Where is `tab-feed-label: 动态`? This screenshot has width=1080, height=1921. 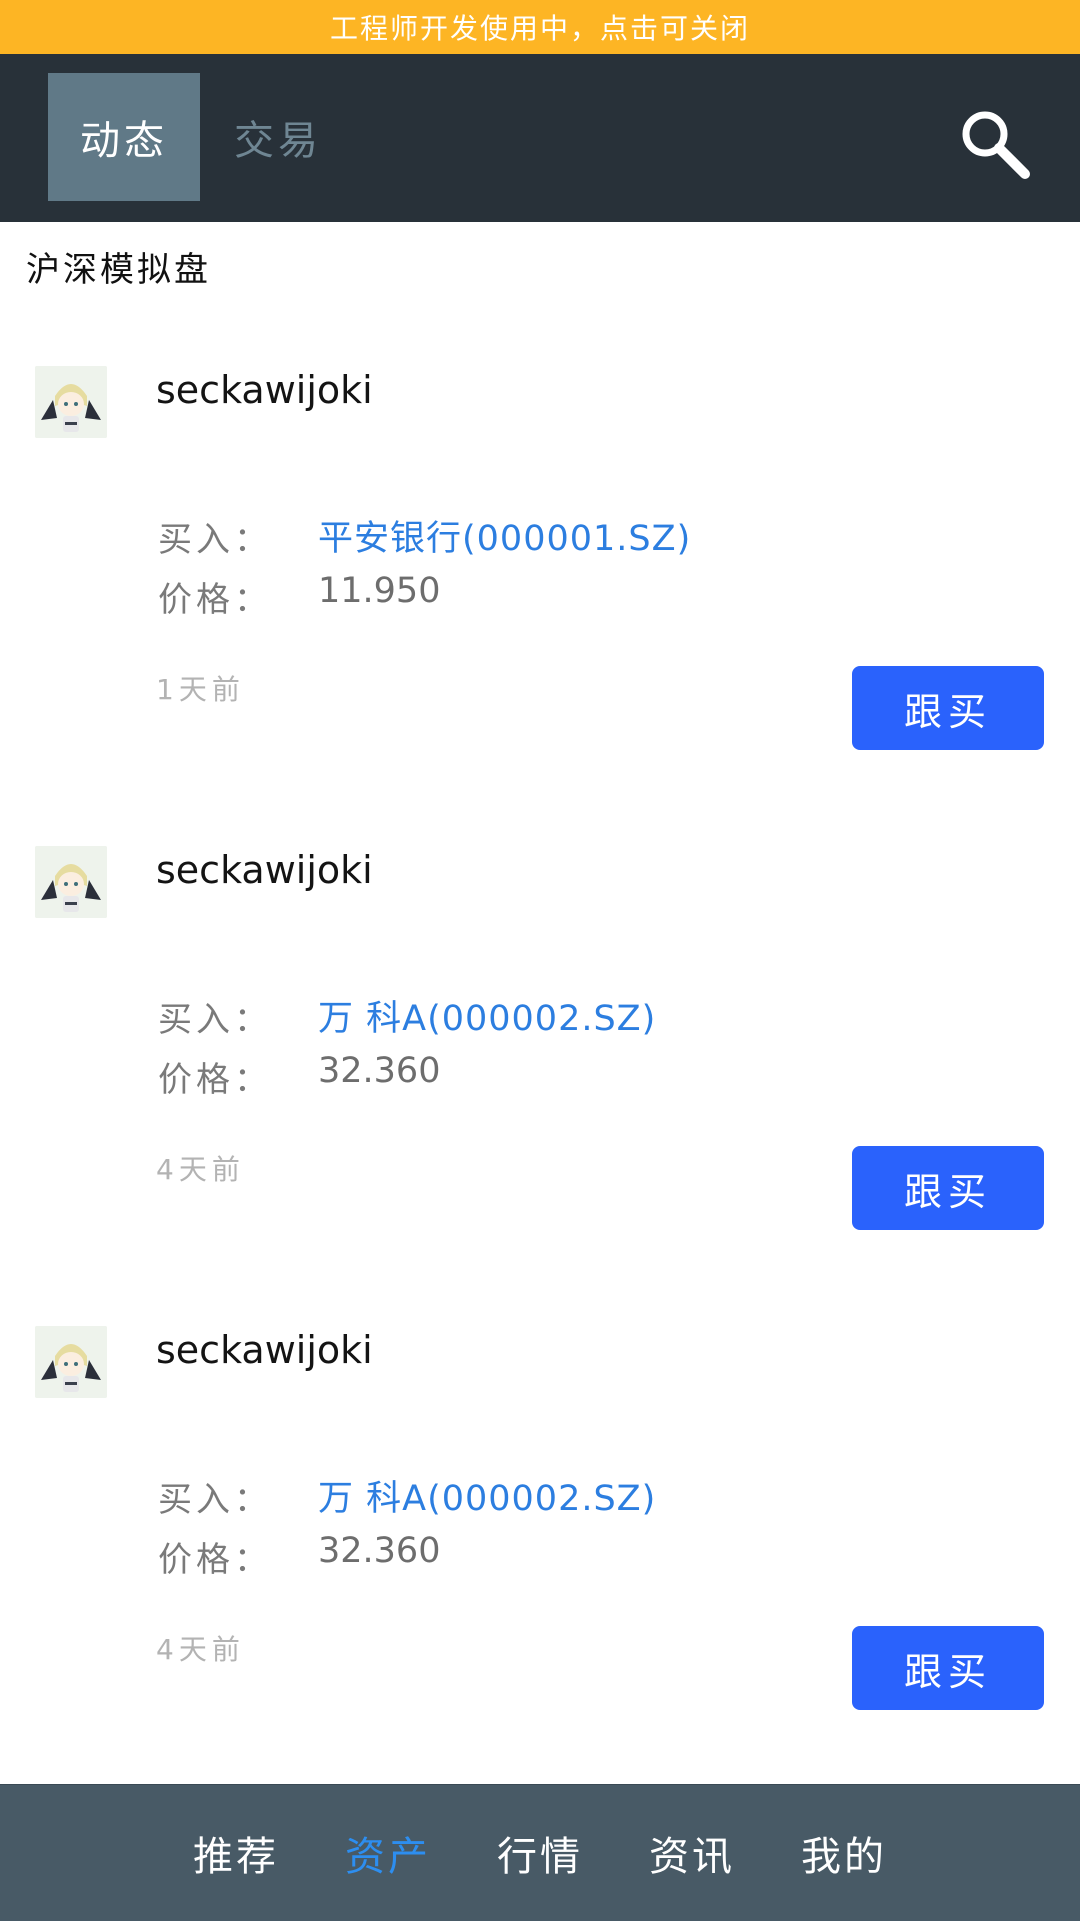 tab-feed-label: 动态 is located at coordinates (124, 141).